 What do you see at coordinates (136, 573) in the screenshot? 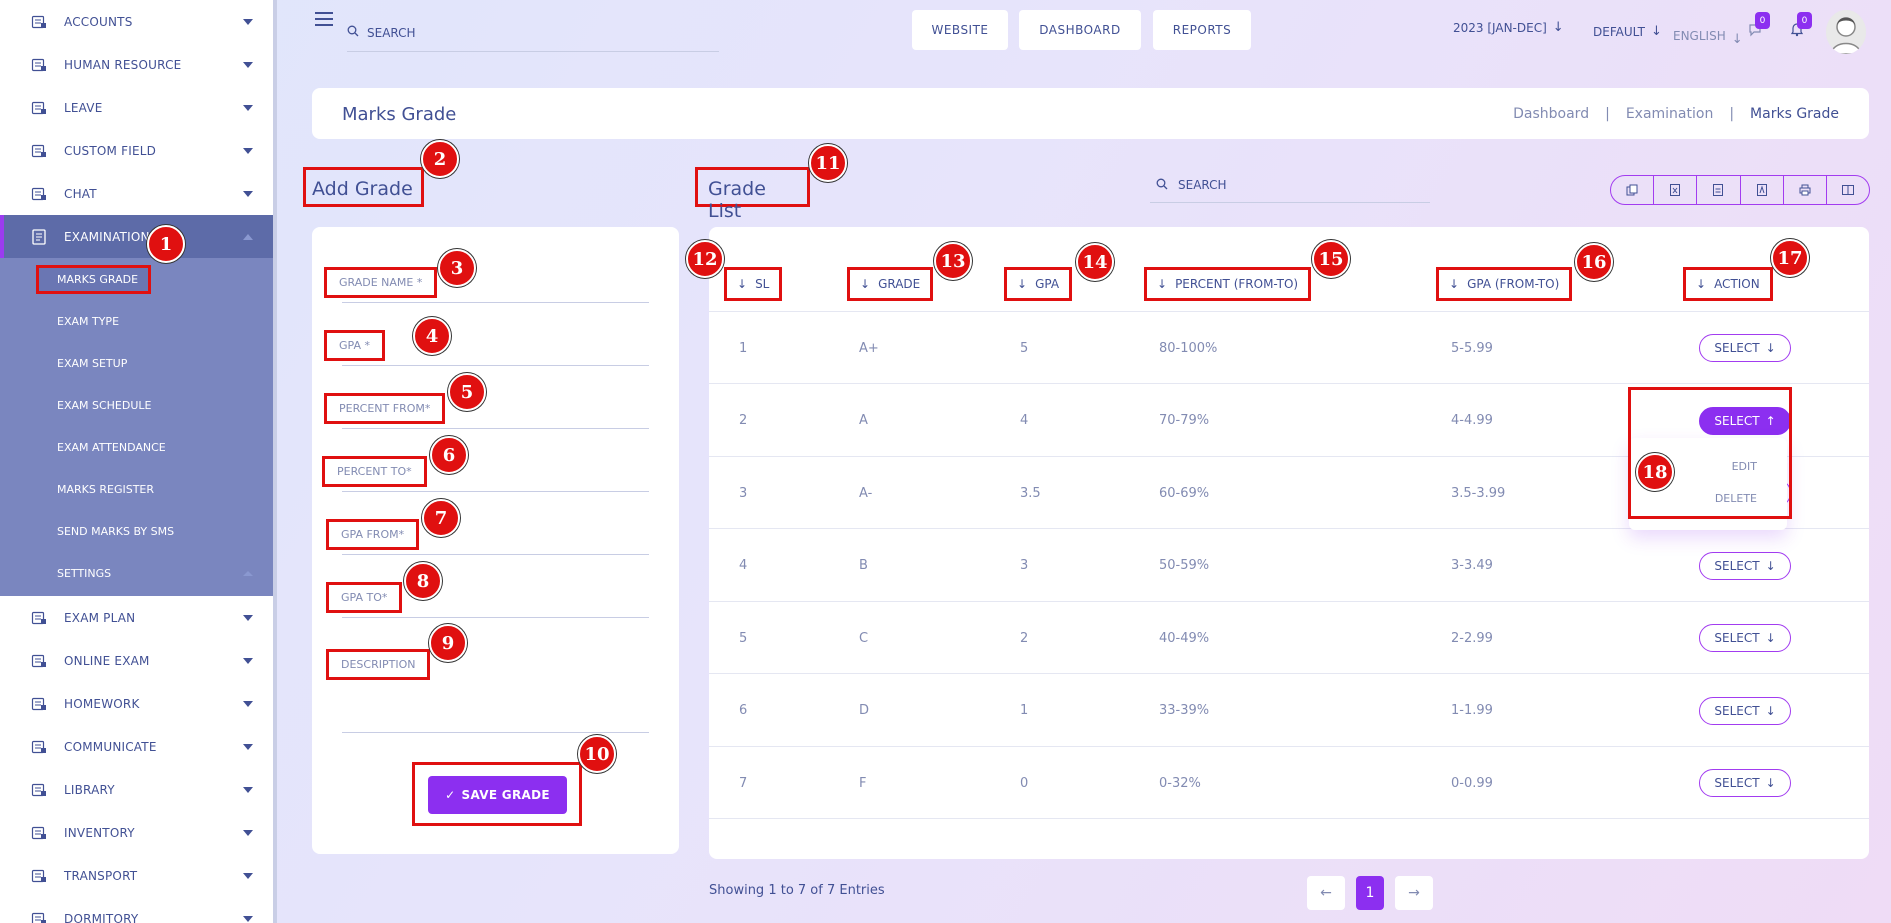
I see `submenu-item-settings: SETTINGS` at bounding box center [136, 573].